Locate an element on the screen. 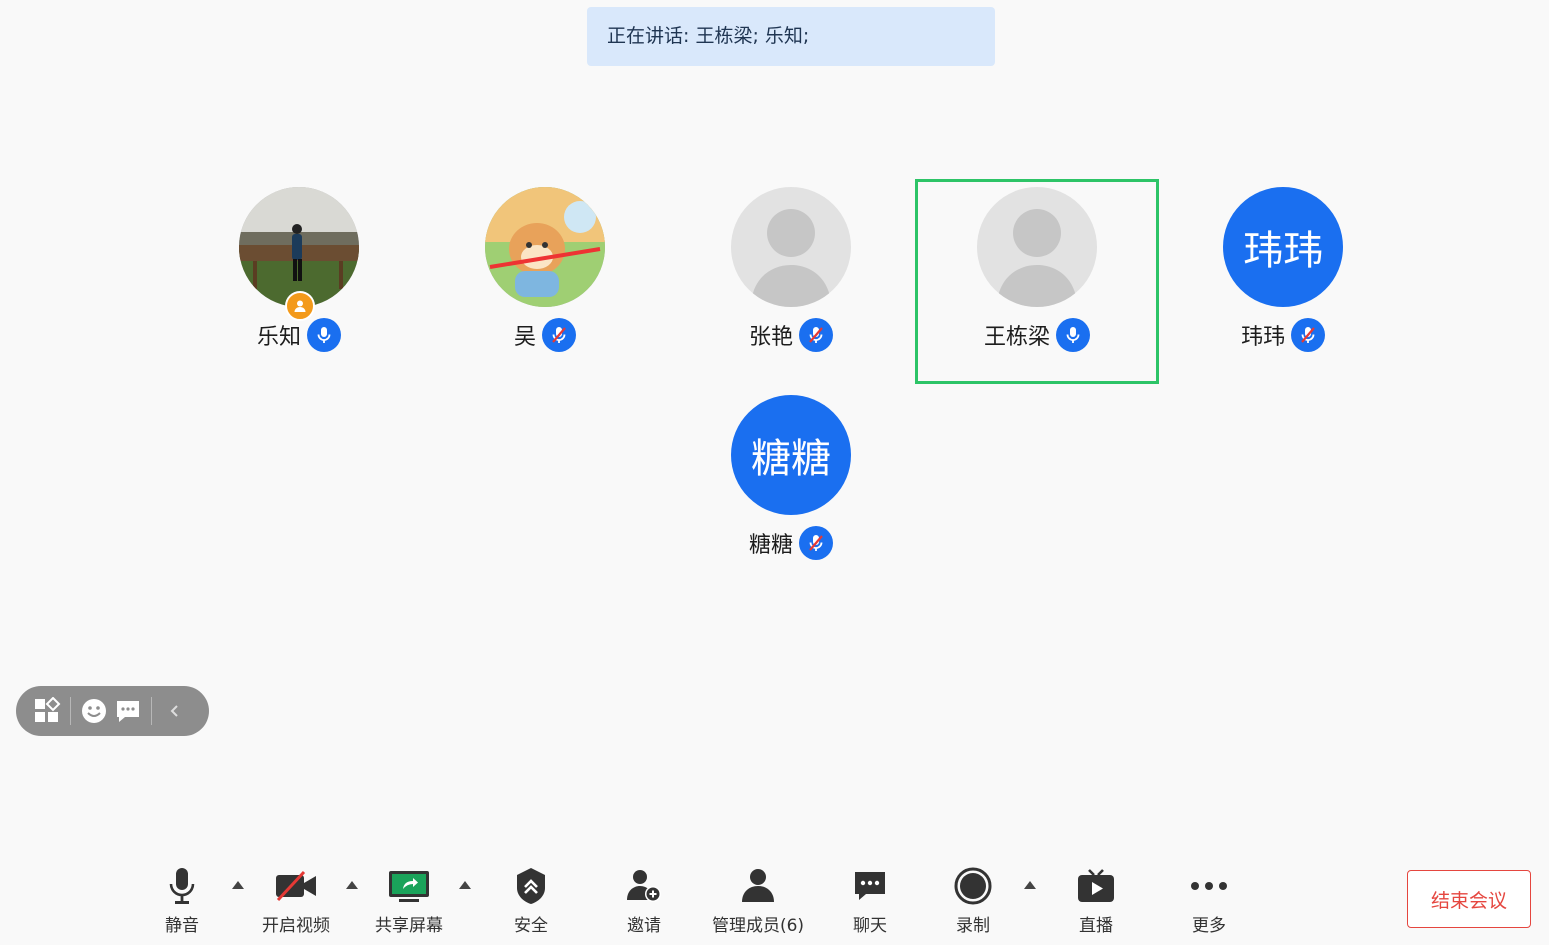  share-screen-label: 共享屏幕 is located at coordinates (409, 926).